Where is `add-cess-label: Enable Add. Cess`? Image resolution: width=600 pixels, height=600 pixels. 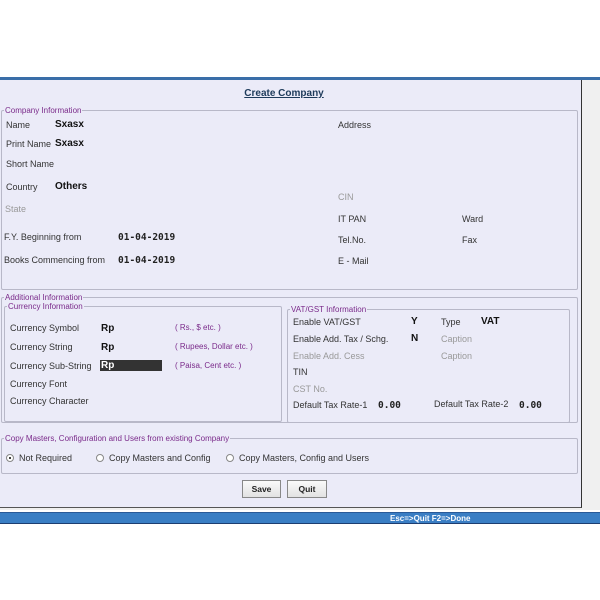 add-cess-label: Enable Add. Cess is located at coordinates (329, 356).